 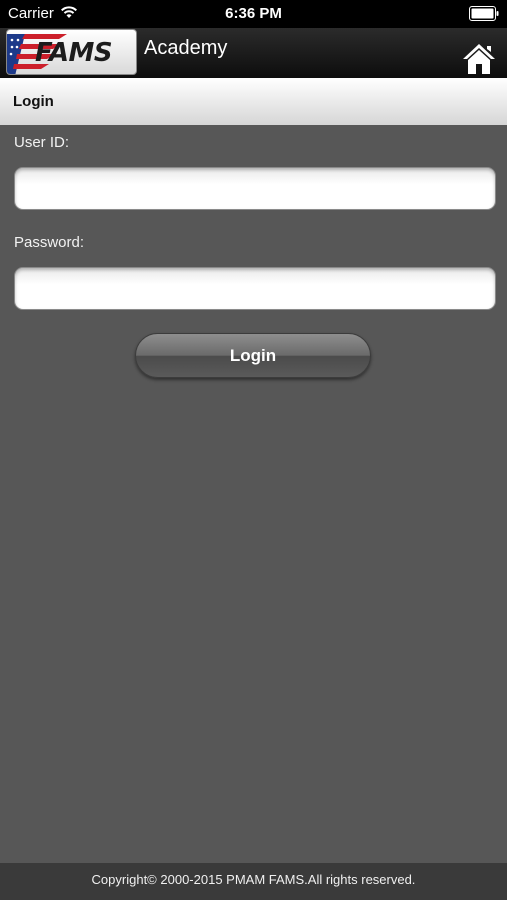 I want to click on fams-logo: FAMS, so click(x=71, y=52).